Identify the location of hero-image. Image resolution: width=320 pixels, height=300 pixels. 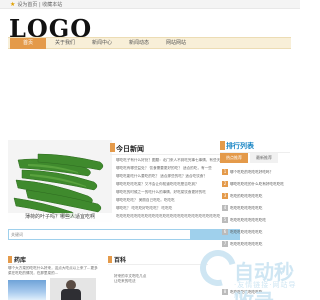
(60, 181).